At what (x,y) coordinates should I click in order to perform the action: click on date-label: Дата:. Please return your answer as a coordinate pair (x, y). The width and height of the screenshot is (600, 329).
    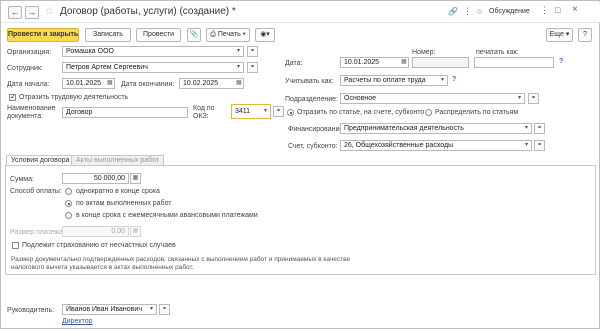
    Looking at the image, I should click on (294, 63).